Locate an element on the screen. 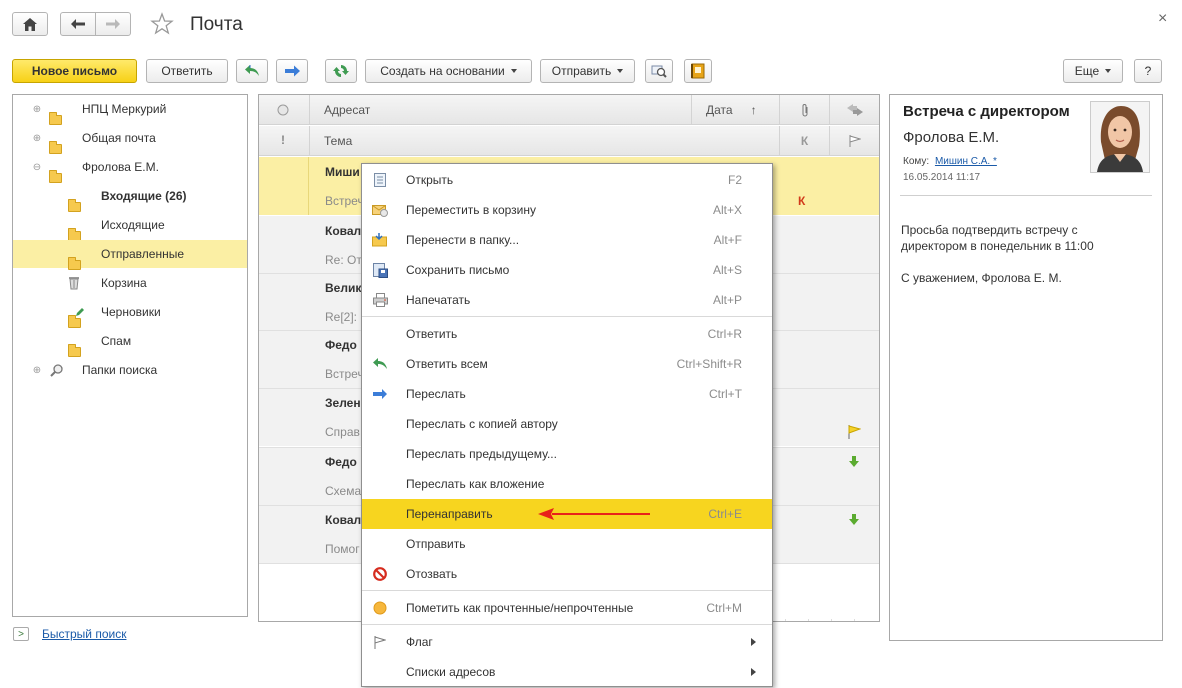 This screenshot has height=688, width=1182. menu-item-move-to-trash: Переместить в корзину Alt+X is located at coordinates (567, 210).